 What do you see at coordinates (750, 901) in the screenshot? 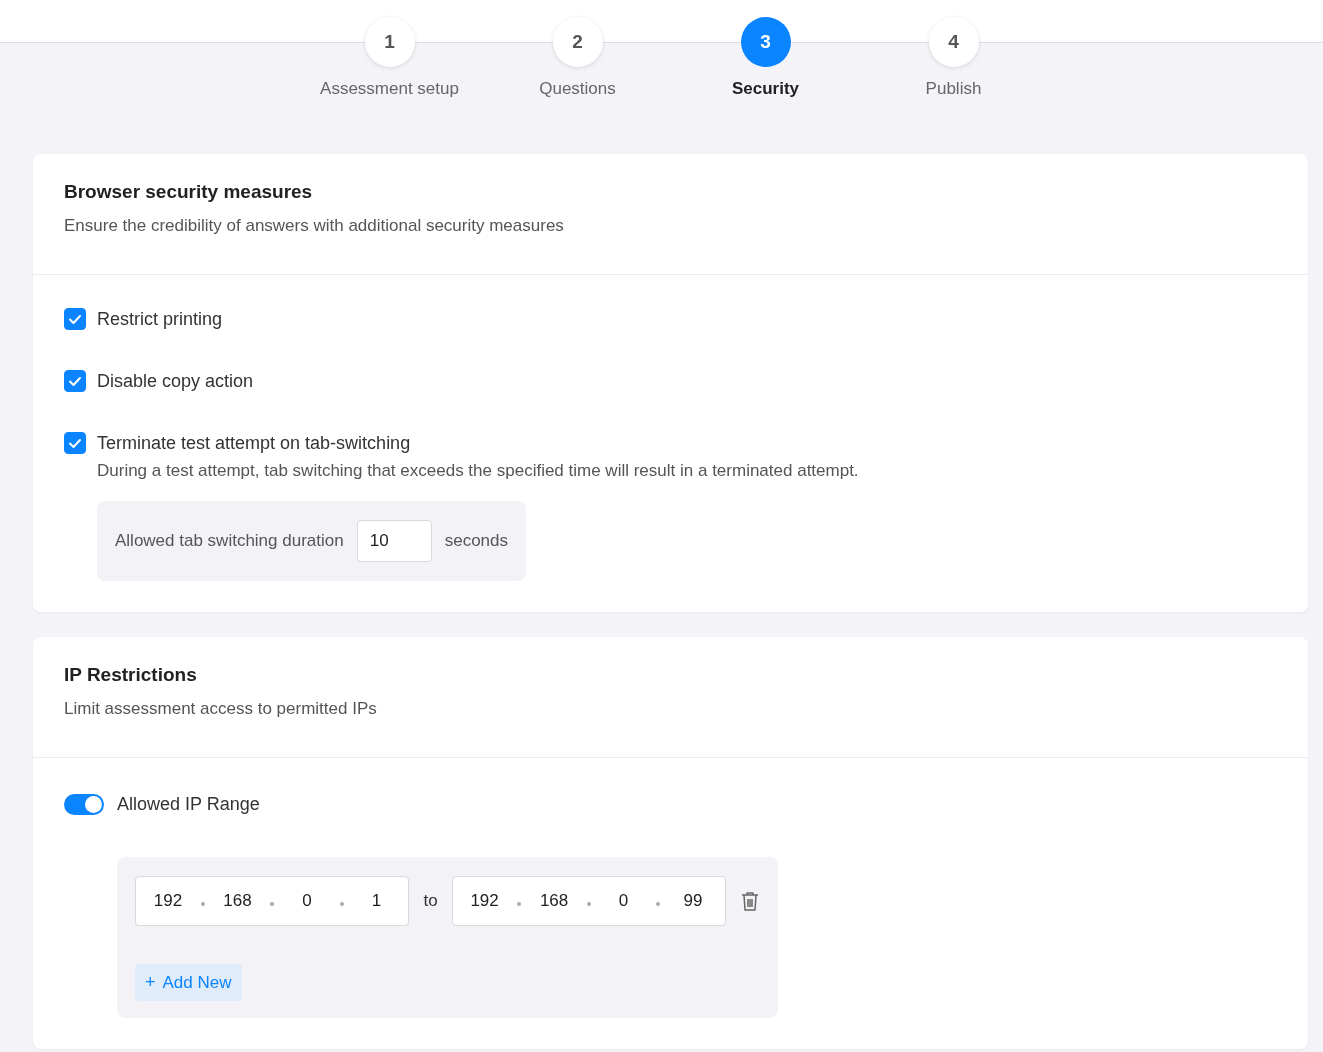
I see `trash-icon` at bounding box center [750, 901].